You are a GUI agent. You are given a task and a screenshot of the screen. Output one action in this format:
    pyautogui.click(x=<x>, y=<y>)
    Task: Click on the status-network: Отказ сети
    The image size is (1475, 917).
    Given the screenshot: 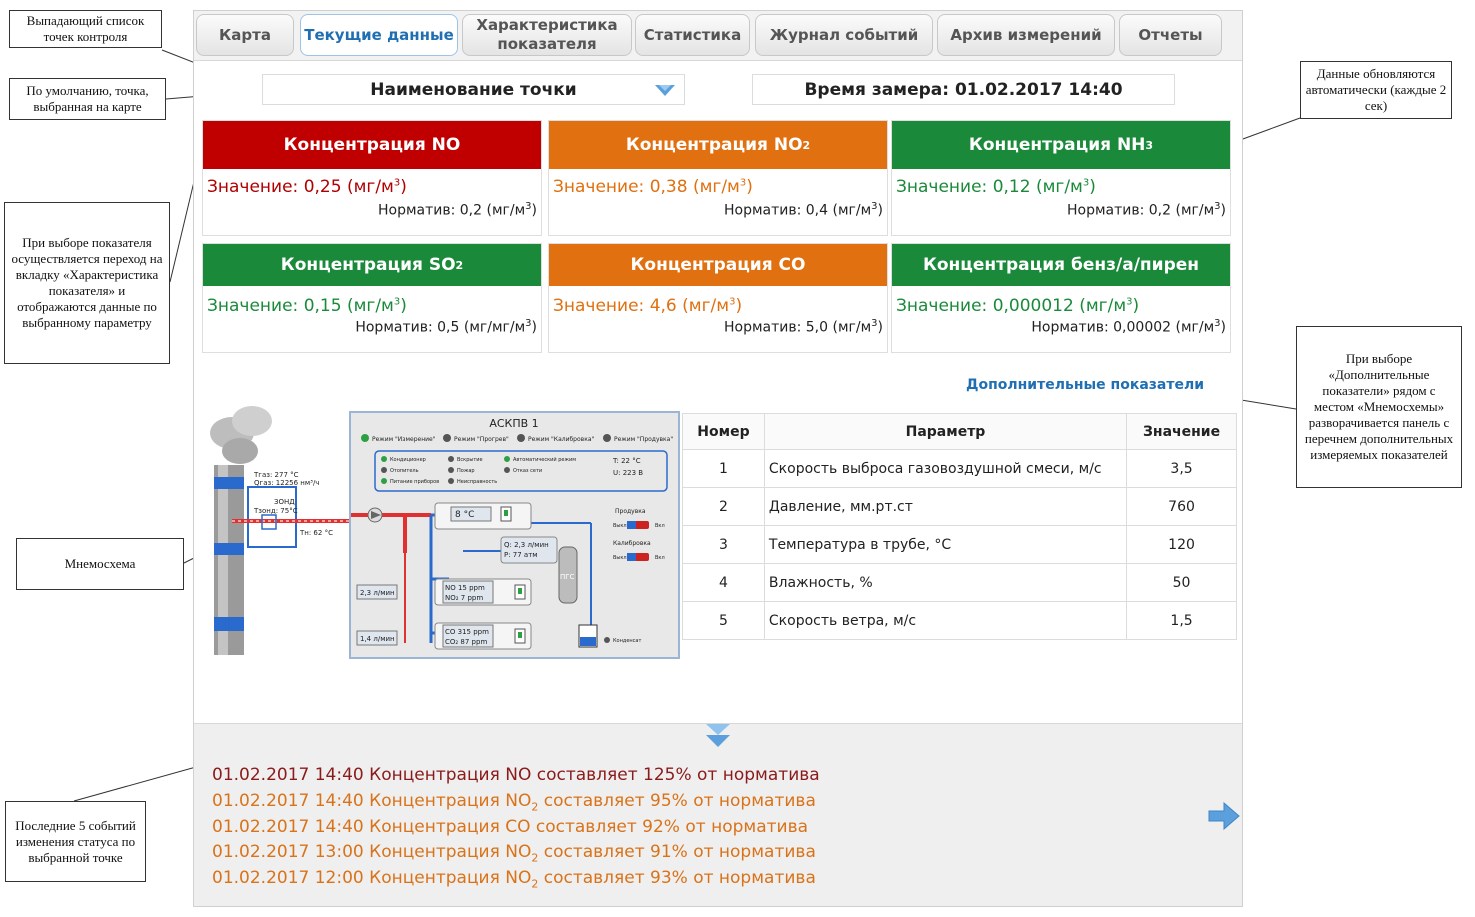 What is the action you would take?
    pyautogui.click(x=527, y=471)
    